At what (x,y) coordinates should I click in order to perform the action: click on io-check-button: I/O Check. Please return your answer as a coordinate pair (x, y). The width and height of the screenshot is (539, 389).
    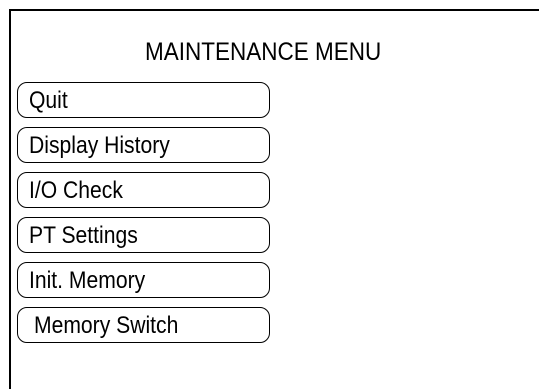
    Looking at the image, I should click on (143, 190).